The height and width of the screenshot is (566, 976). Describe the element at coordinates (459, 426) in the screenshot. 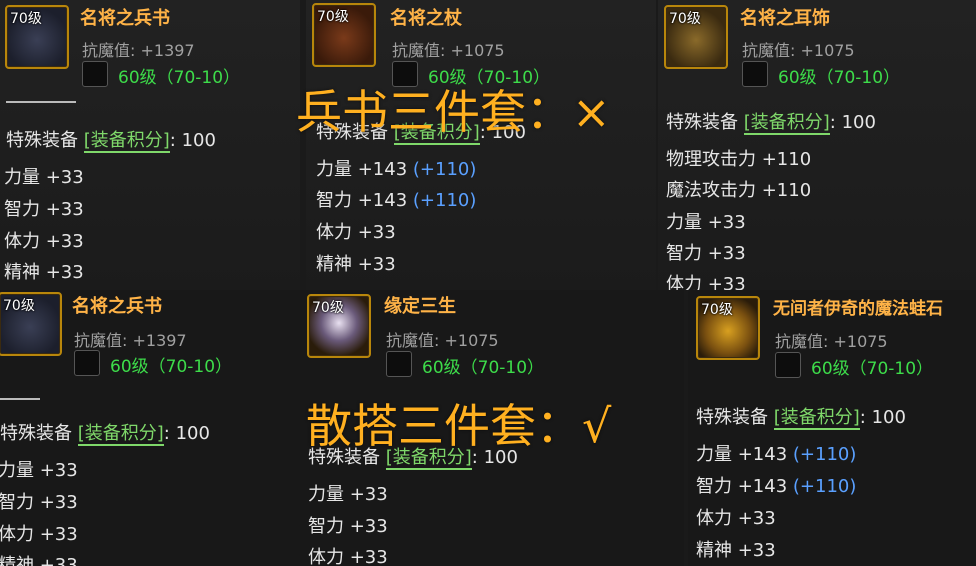

I see `set-bonus-caption-bottom: 散搭三件套：√` at that location.